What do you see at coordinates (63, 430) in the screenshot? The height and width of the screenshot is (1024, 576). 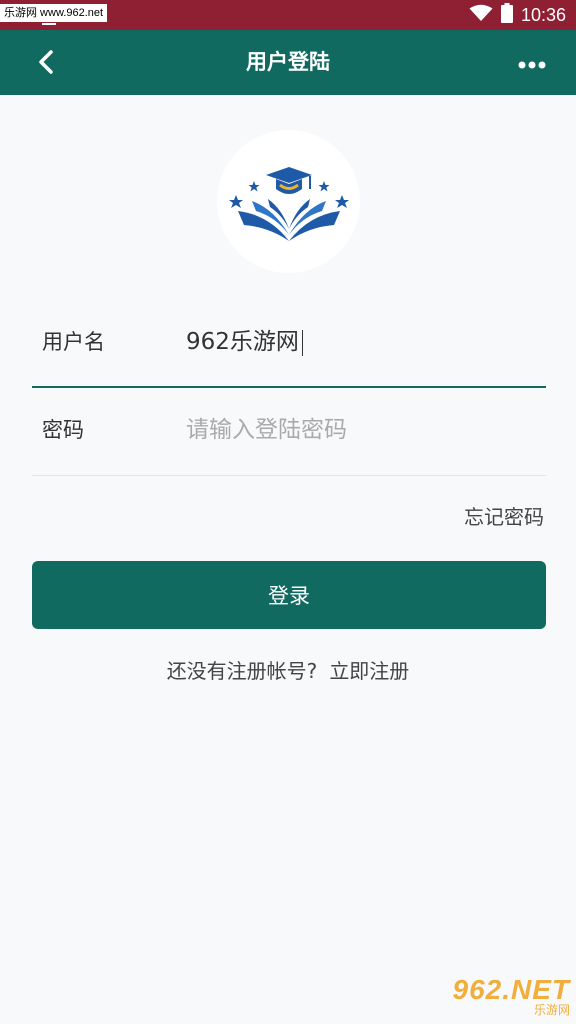 I see `password-label: 密码` at bounding box center [63, 430].